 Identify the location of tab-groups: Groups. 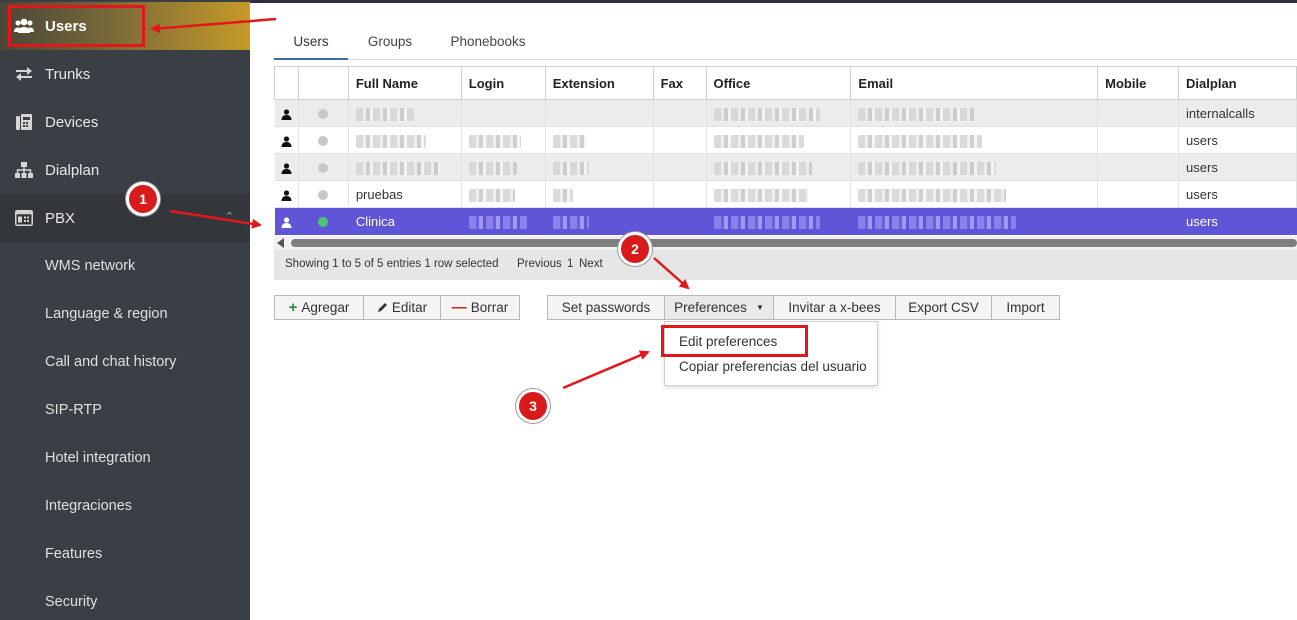
(390, 44).